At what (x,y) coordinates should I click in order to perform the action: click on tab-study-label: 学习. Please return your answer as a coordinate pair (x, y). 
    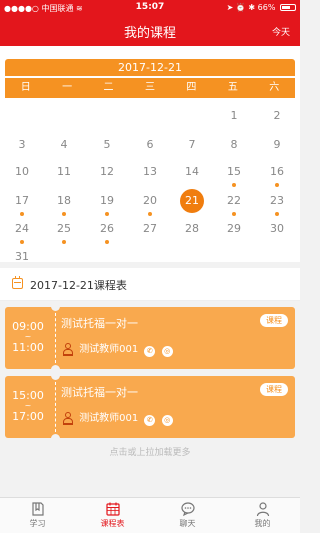
    Looking at the image, I should click on (37, 523).